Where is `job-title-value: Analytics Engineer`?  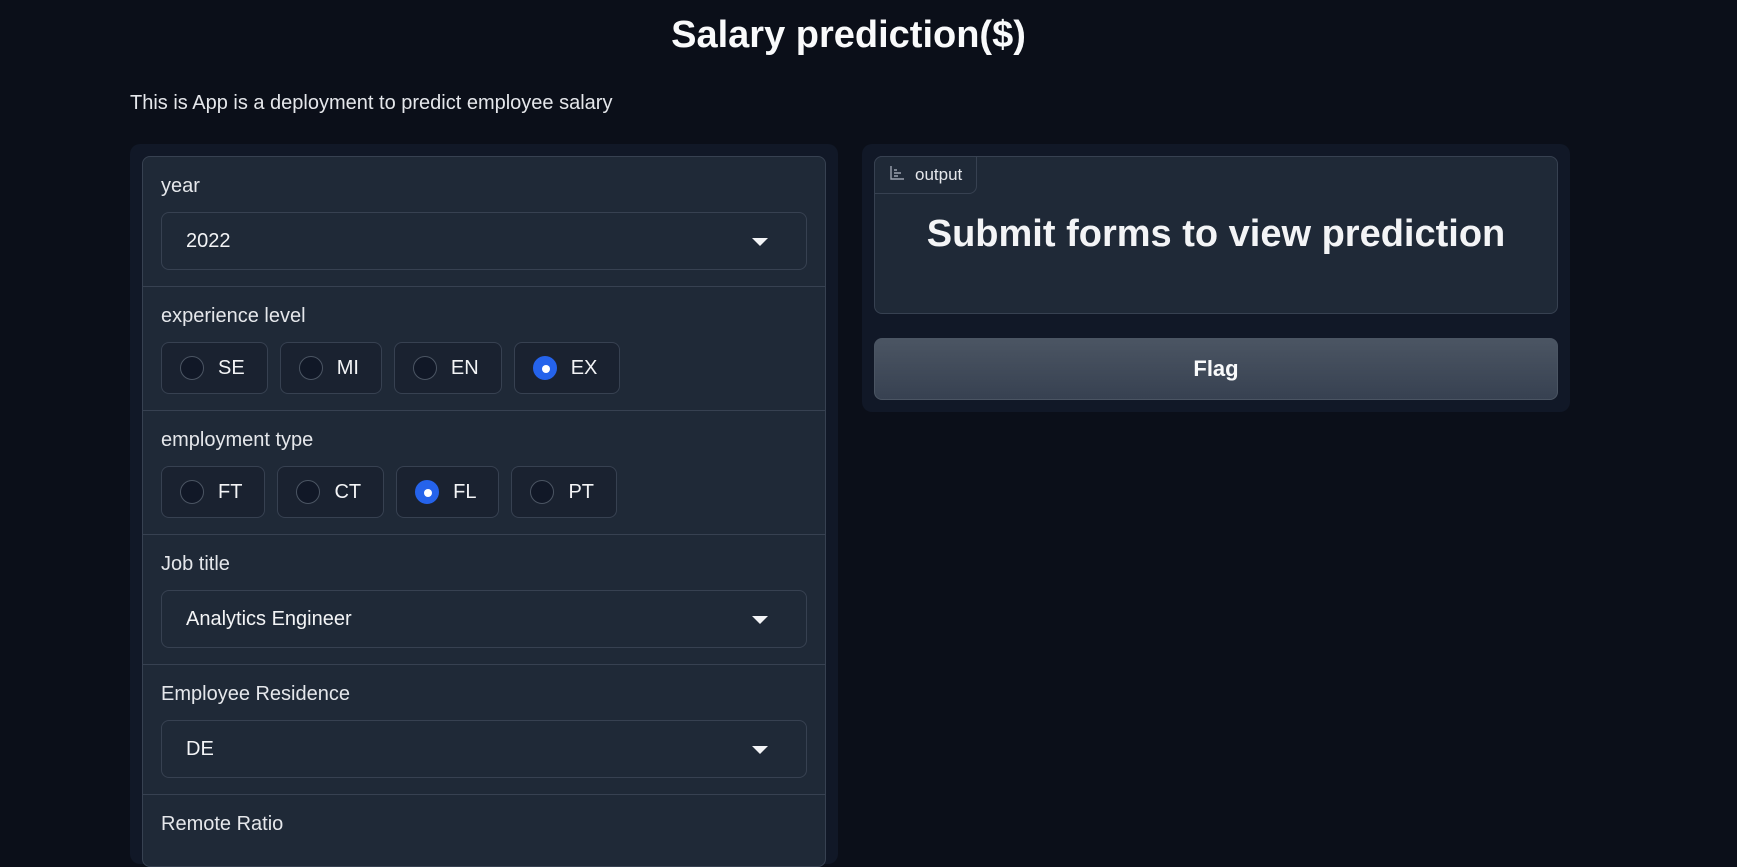
job-title-value: Analytics Engineer is located at coordinates (269, 618).